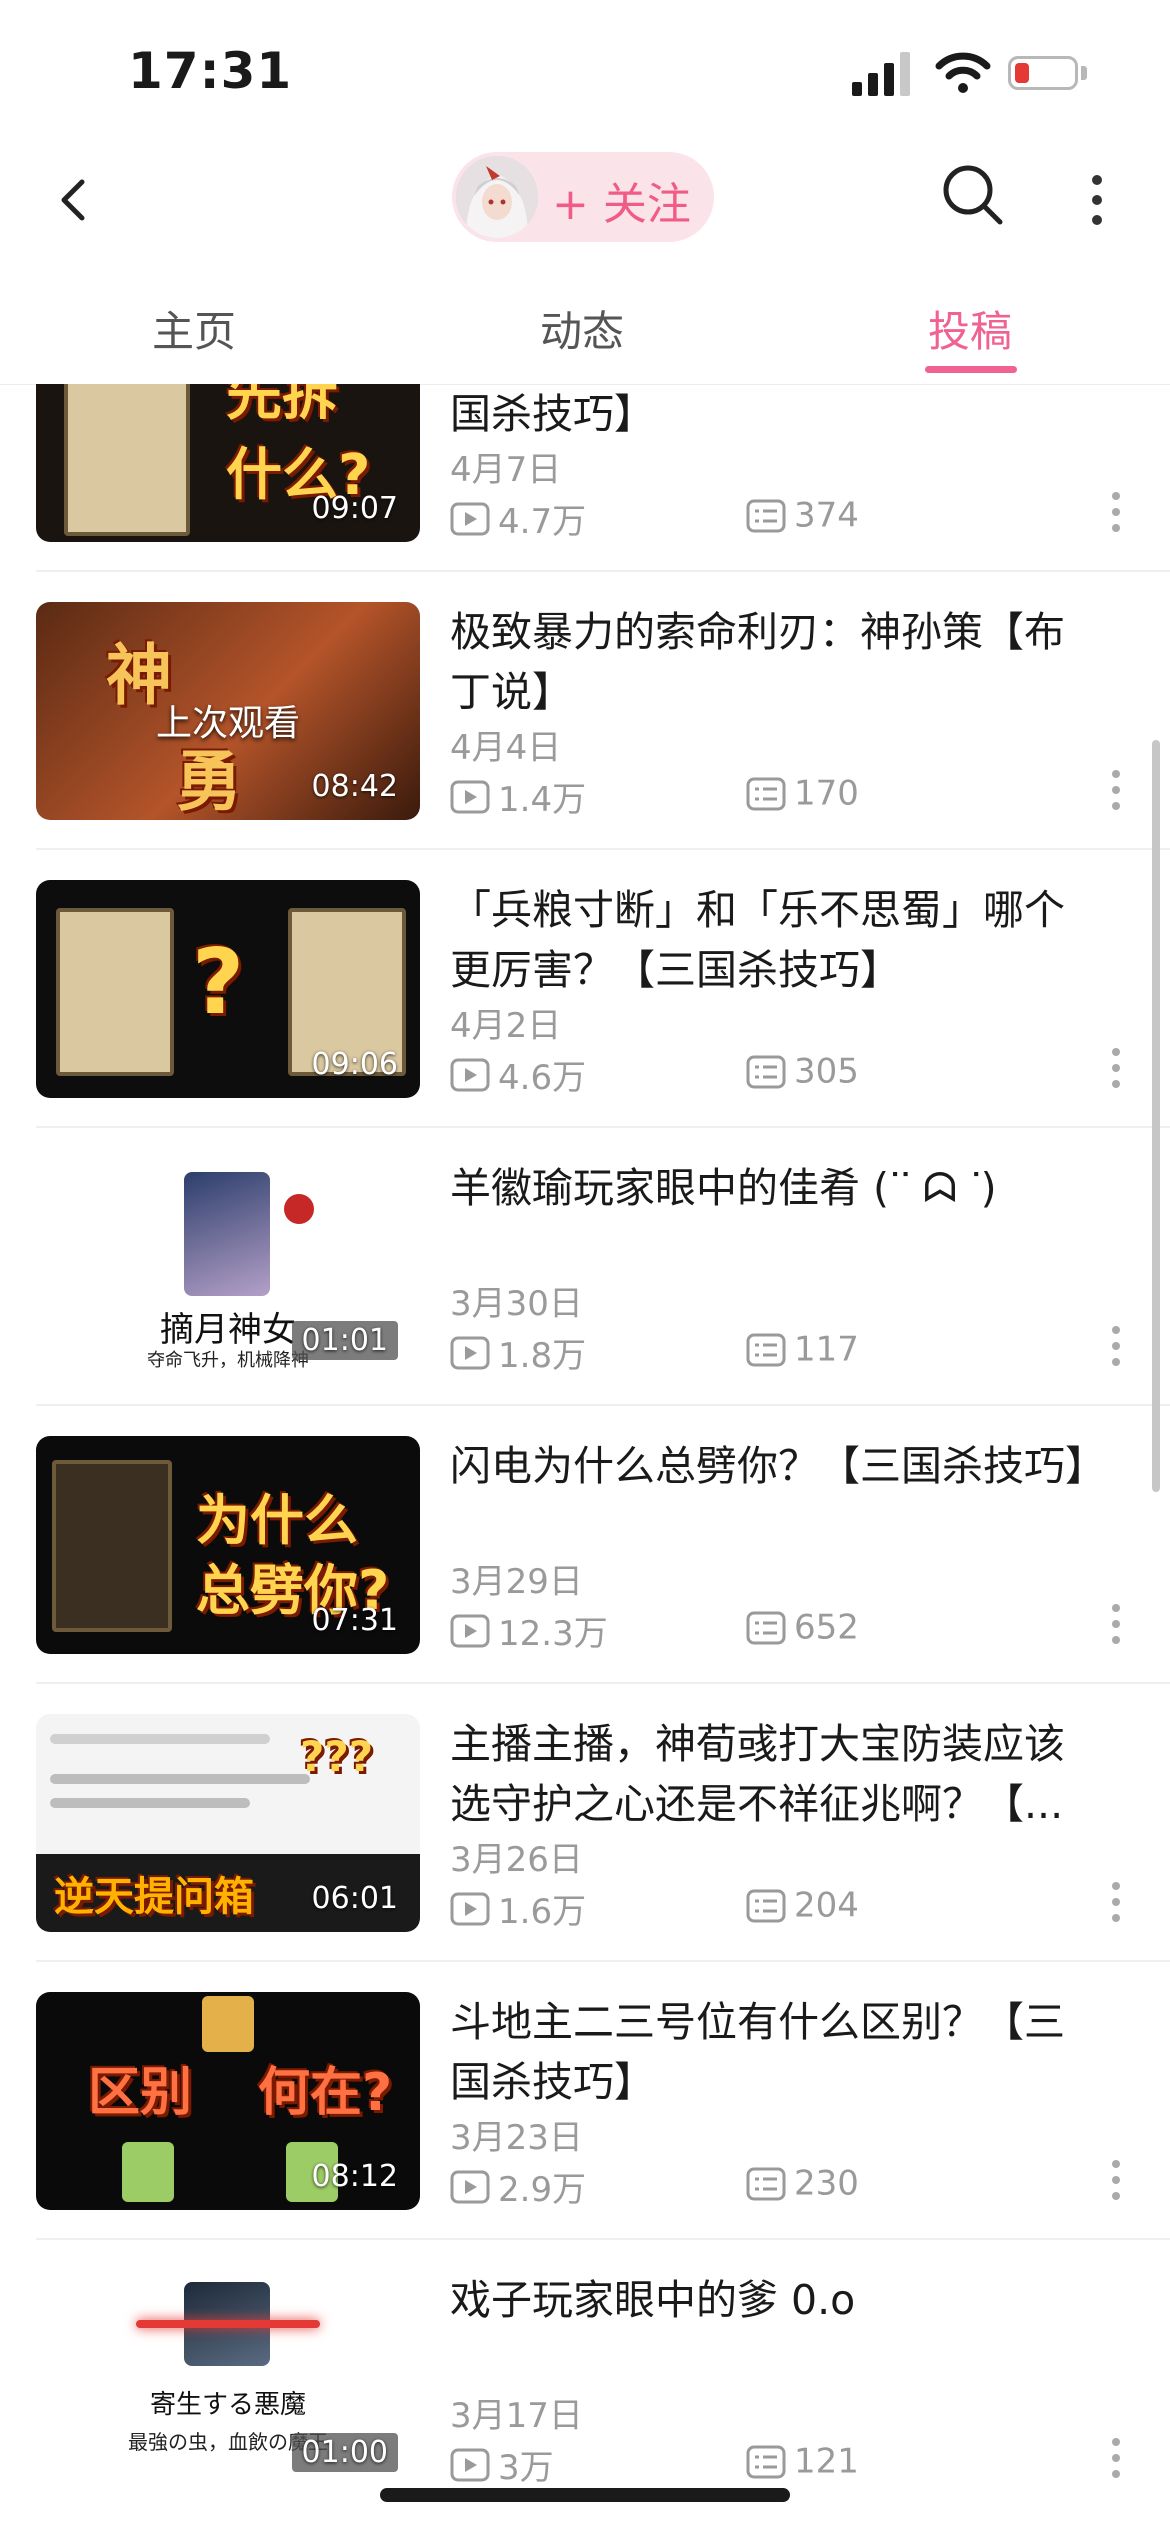 Image resolution: width=1170 pixels, height=2532 pixels. What do you see at coordinates (775, 1188) in the screenshot?
I see `video-title: 羊徽瑜玩家眼中的佳肴 (ᐝᐝ ᗣ ᐝ)` at bounding box center [775, 1188].